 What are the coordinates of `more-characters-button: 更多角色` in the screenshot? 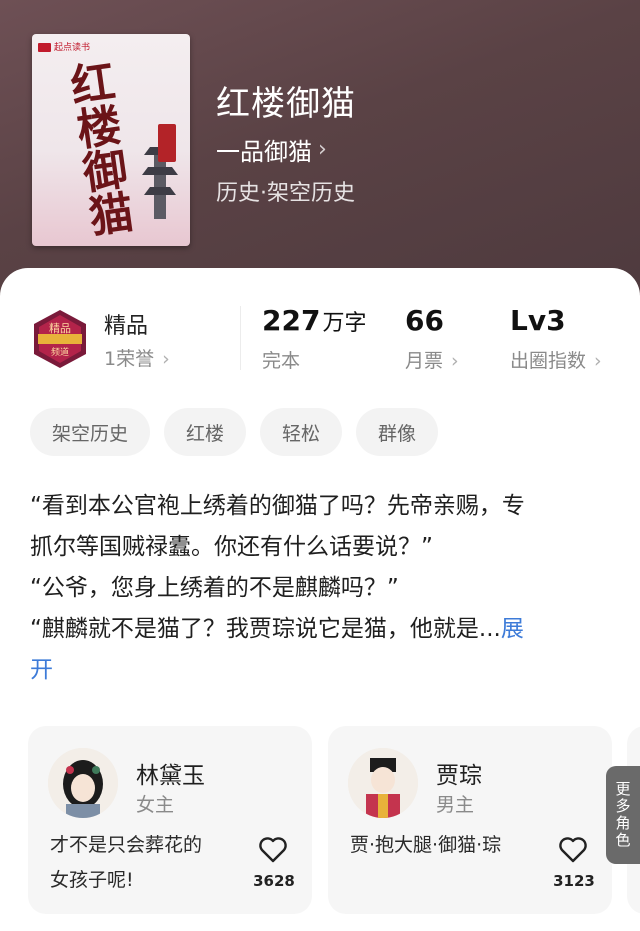 It's located at (623, 815).